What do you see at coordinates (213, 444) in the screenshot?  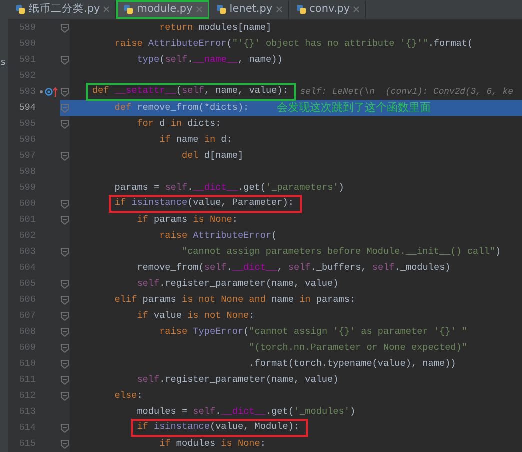 I see `code-line: if modules is None:` at bounding box center [213, 444].